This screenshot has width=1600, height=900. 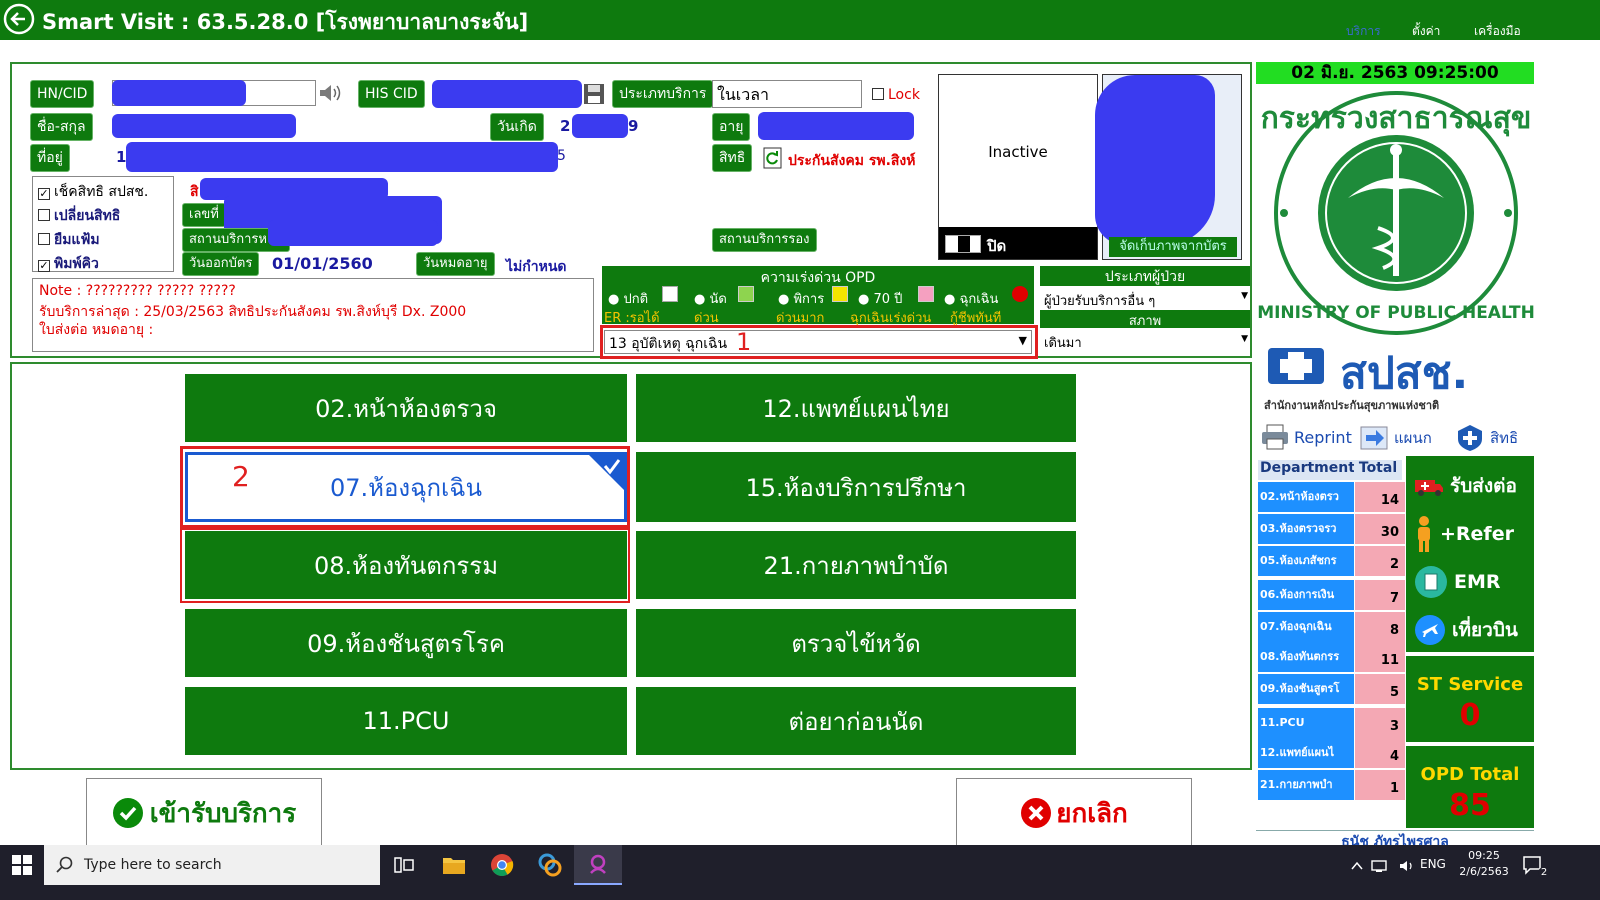 I want to click on table-row: 09.ห้องชันสูตรโ 5, so click(x=1332, y=689).